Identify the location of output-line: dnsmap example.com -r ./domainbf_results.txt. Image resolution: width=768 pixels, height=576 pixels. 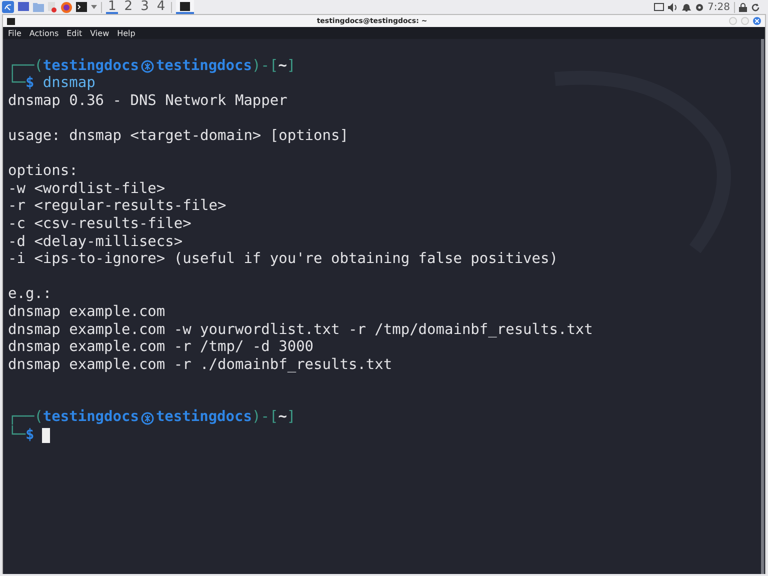
(200, 365).